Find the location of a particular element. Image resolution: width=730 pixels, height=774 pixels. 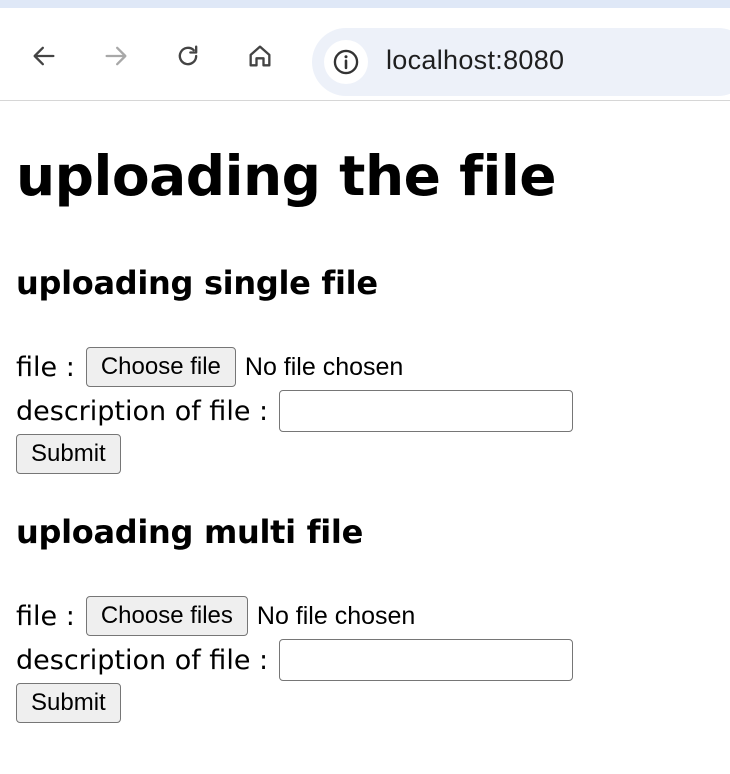

single-description-input is located at coordinates (426, 411).